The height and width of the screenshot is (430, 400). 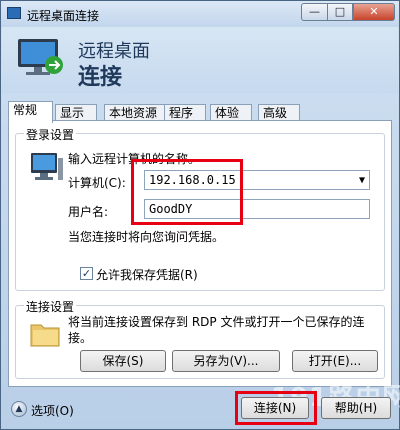 I want to click on options-toggle: 选项(O), so click(x=52, y=410).